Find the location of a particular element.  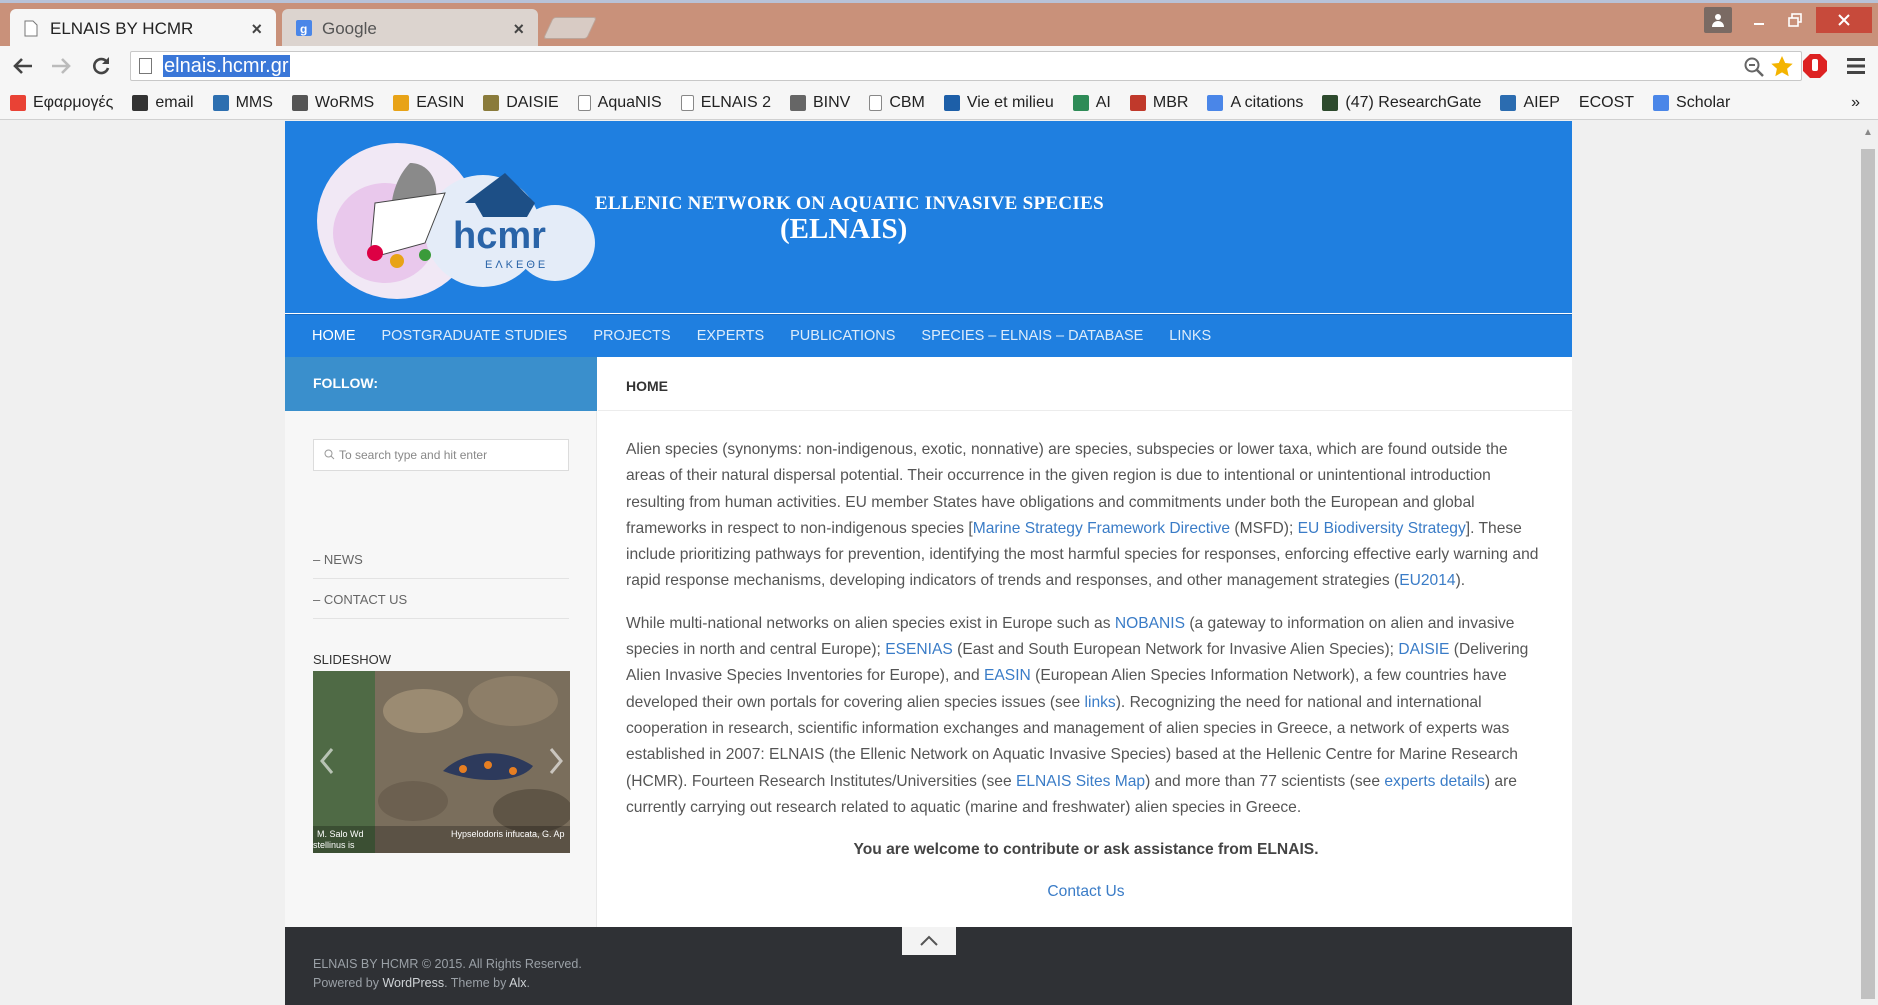

scroll-up-icon: ▲ is located at coordinates (1868, 132).